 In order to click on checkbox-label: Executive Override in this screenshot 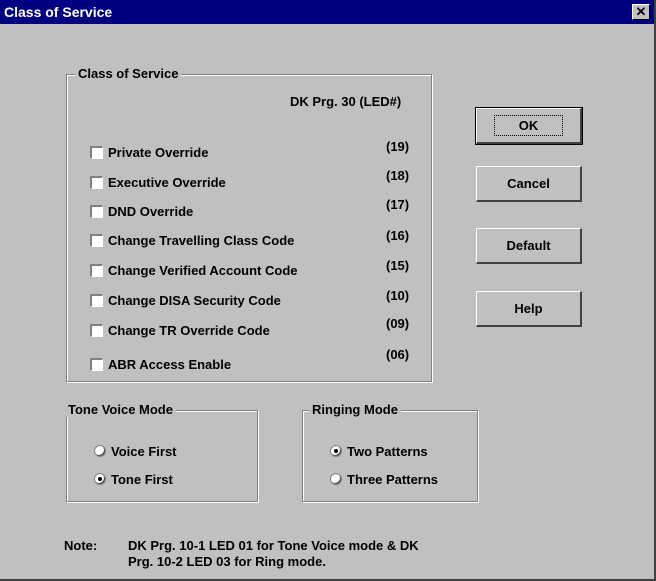, I will do `click(167, 182)`.